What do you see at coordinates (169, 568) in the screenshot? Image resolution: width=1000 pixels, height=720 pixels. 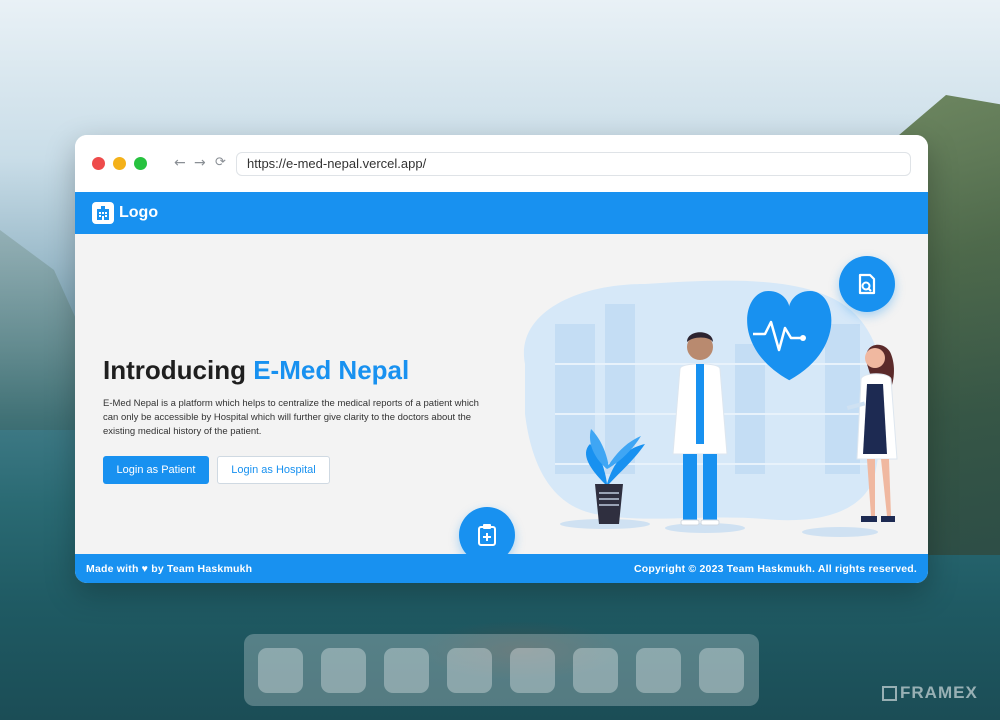 I see `footer-made-with: Made with ♥ by Team Haskmukh` at bounding box center [169, 568].